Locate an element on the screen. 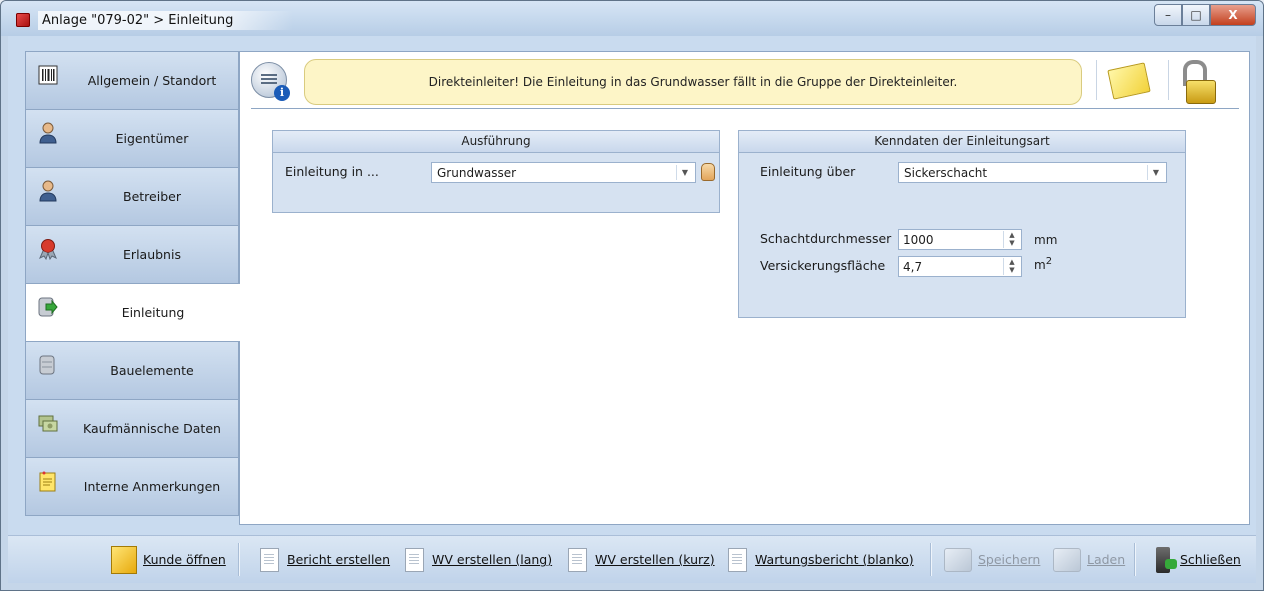 This screenshot has height=591, width=1264. input-value: 1000 is located at coordinates (918, 240).